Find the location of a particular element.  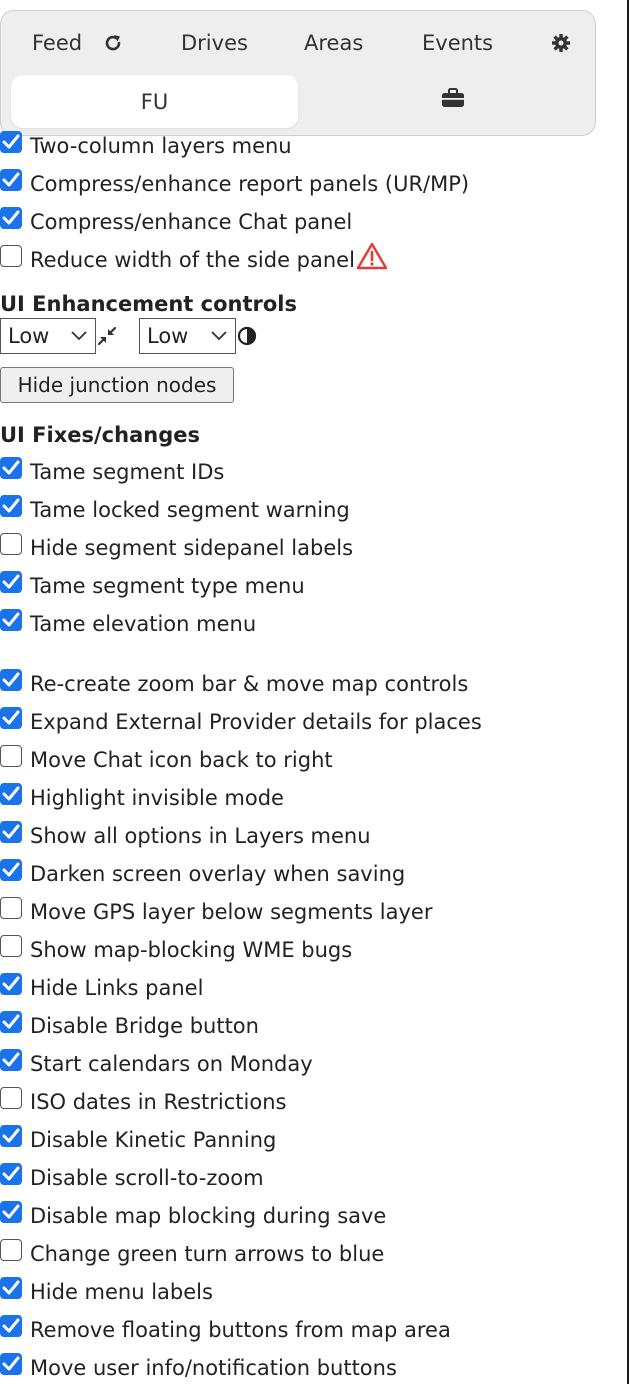

option-remove-floating-buttons-from-map-area: Remove floating buttons from map area is located at coordinates (225, 1330).